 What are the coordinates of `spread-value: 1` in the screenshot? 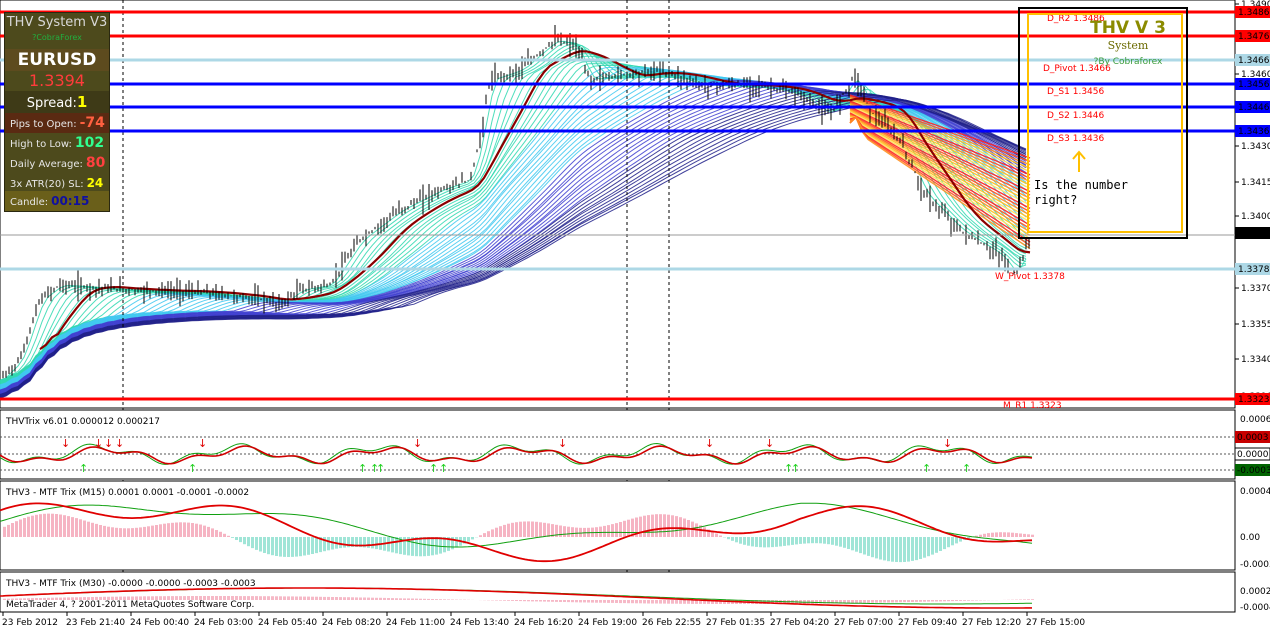 It's located at (82, 102).